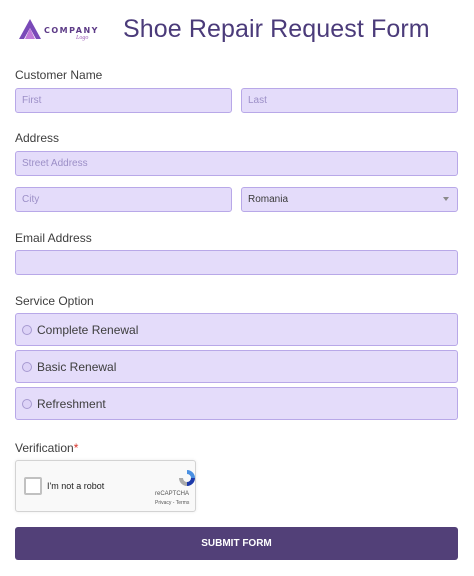  I want to click on logo-subtitle: Logo, so click(82, 38).